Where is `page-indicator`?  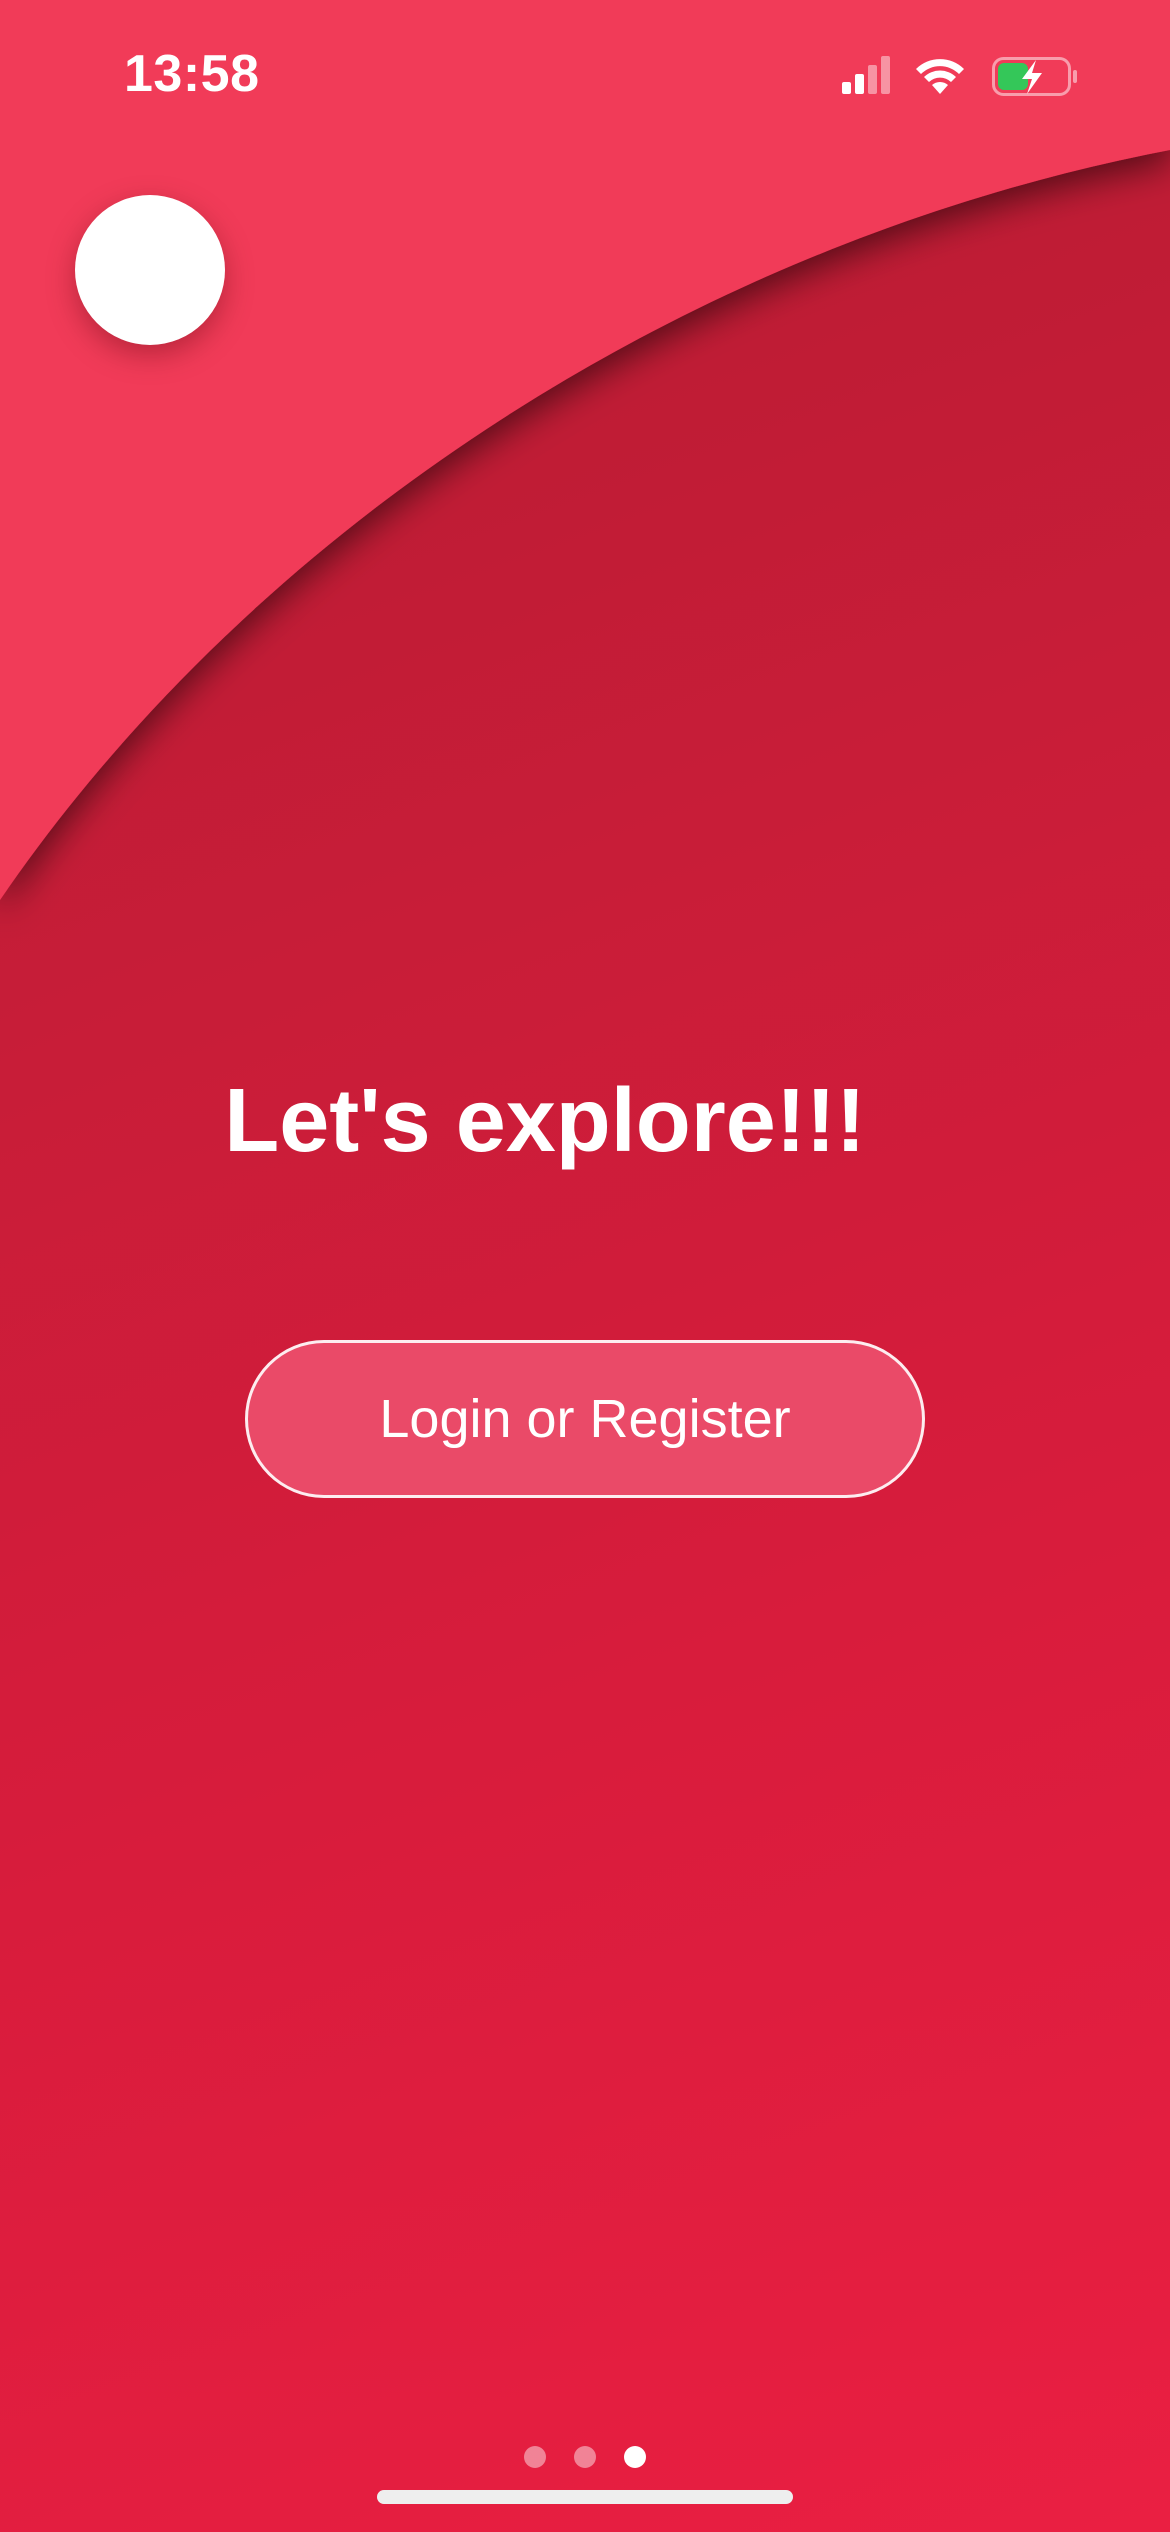 page-indicator is located at coordinates (585, 2457).